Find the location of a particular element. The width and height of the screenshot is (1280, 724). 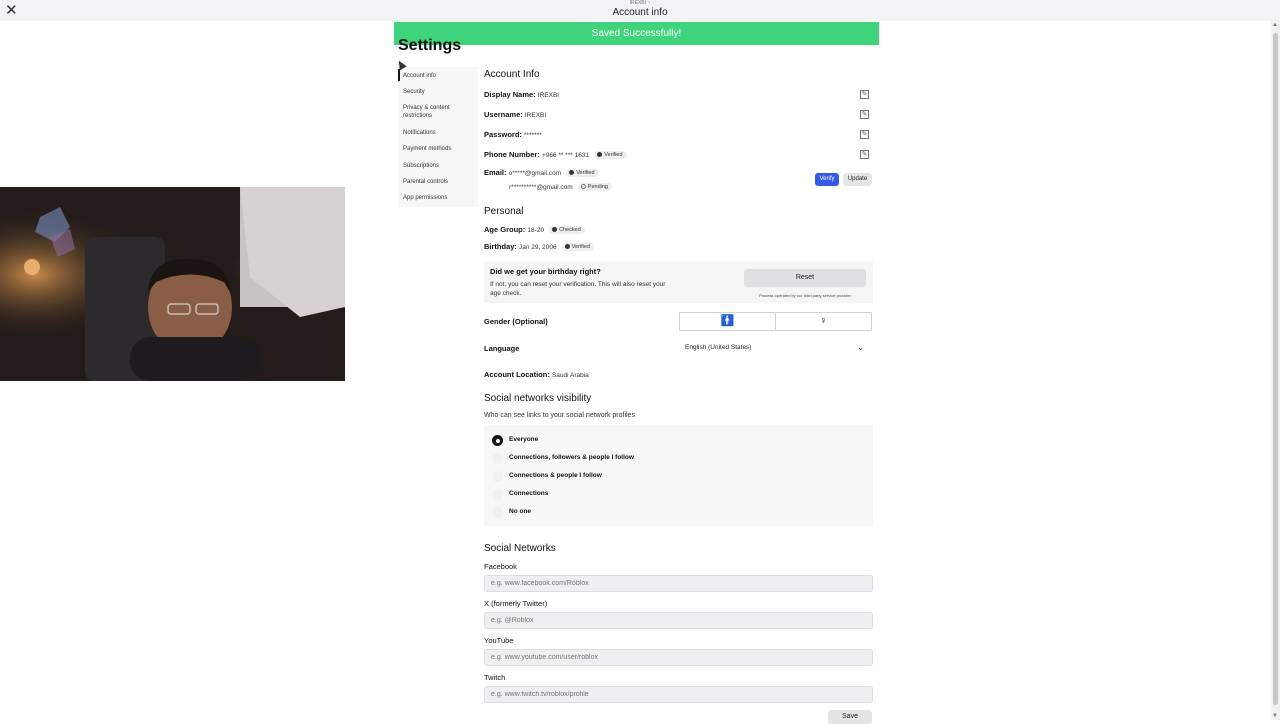

scroll-up-icon: ▲ is located at coordinates (1275, 25).